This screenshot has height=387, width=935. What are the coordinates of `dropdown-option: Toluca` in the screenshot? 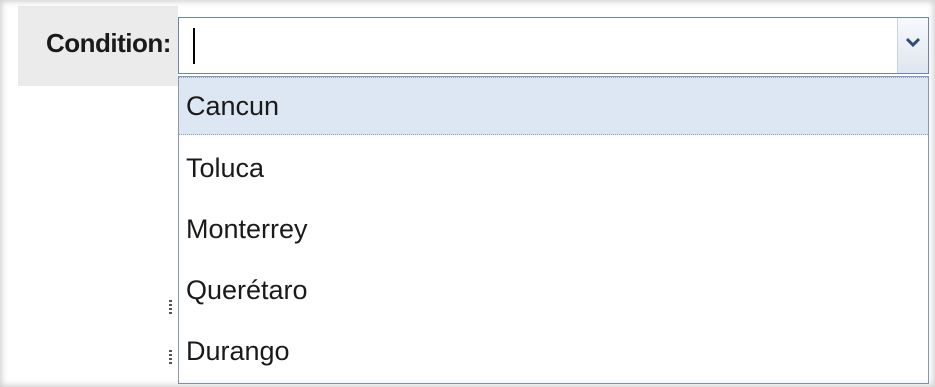 It's located at (553, 168).